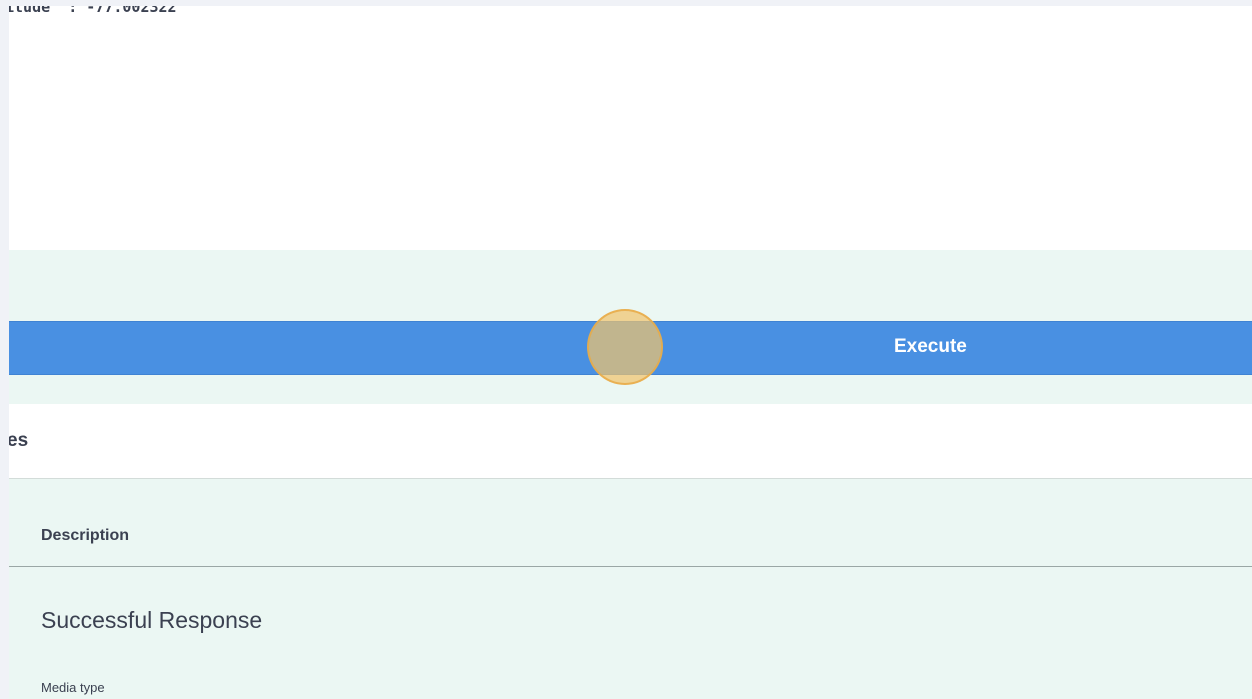 The width and height of the screenshot is (1252, 699). Describe the element at coordinates (73, 687) in the screenshot. I see `media-type-label: Media type` at that location.